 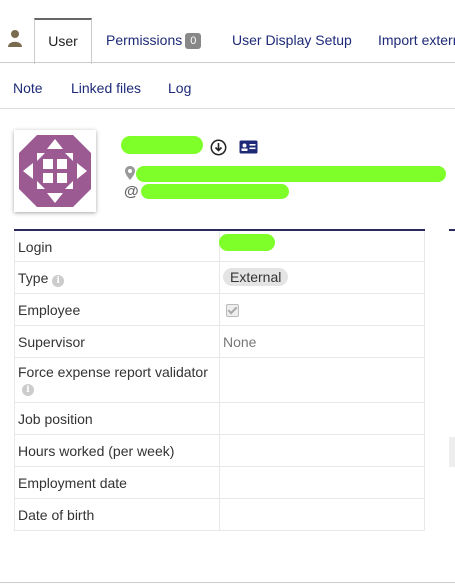 I want to click on expense-validator-label: Force expense report validator, so click(x=113, y=372).